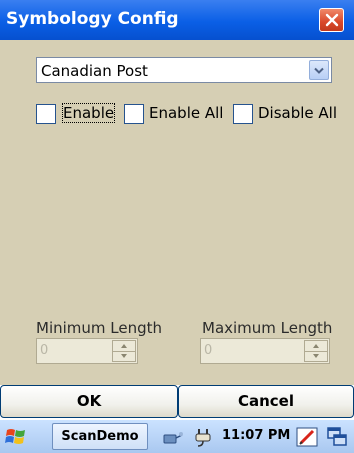 The height and width of the screenshot is (453, 354). Describe the element at coordinates (297, 113) in the screenshot. I see `disable-all-label: Disable All` at that location.